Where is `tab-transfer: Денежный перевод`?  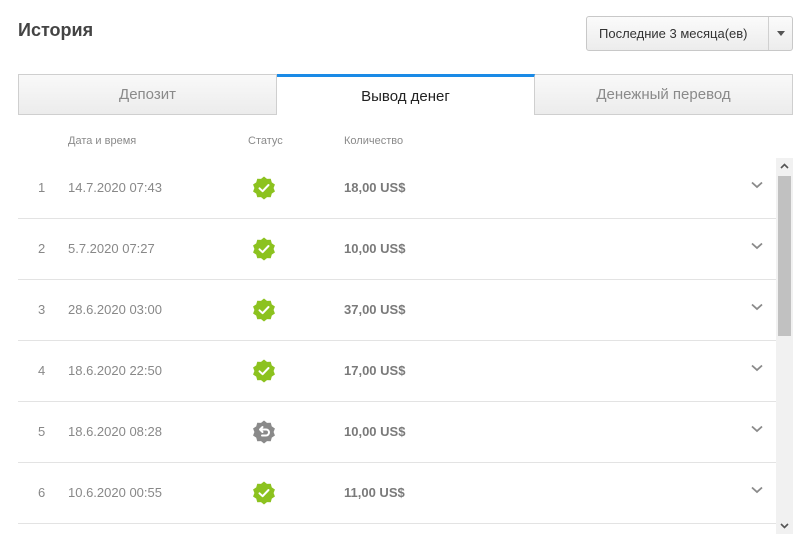
tab-transfer: Денежный перевод is located at coordinates (664, 94).